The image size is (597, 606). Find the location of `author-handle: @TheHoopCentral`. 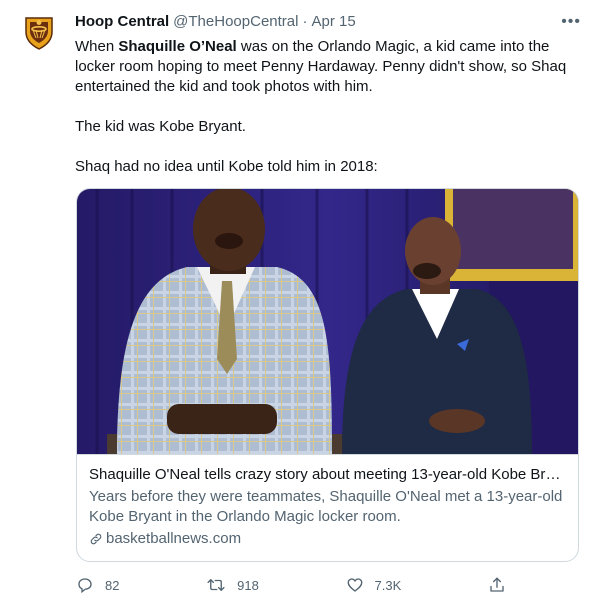

author-handle: @TheHoopCentral is located at coordinates (235, 22).